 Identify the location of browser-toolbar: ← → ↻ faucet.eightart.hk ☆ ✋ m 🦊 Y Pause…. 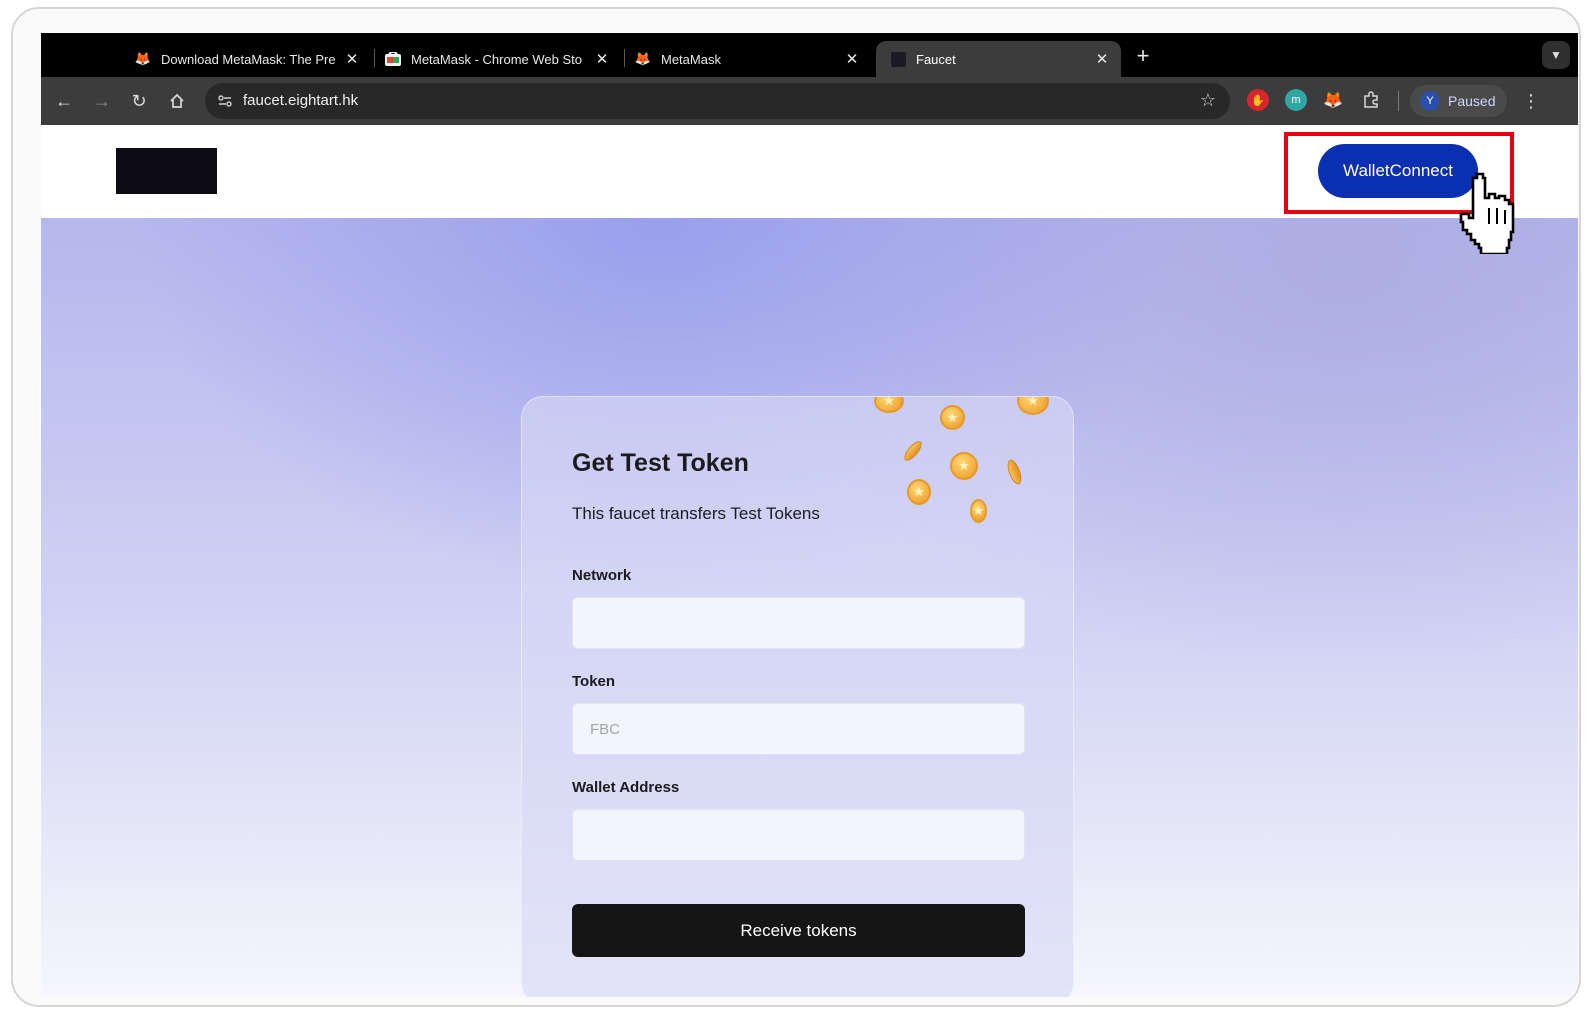
(809, 101).